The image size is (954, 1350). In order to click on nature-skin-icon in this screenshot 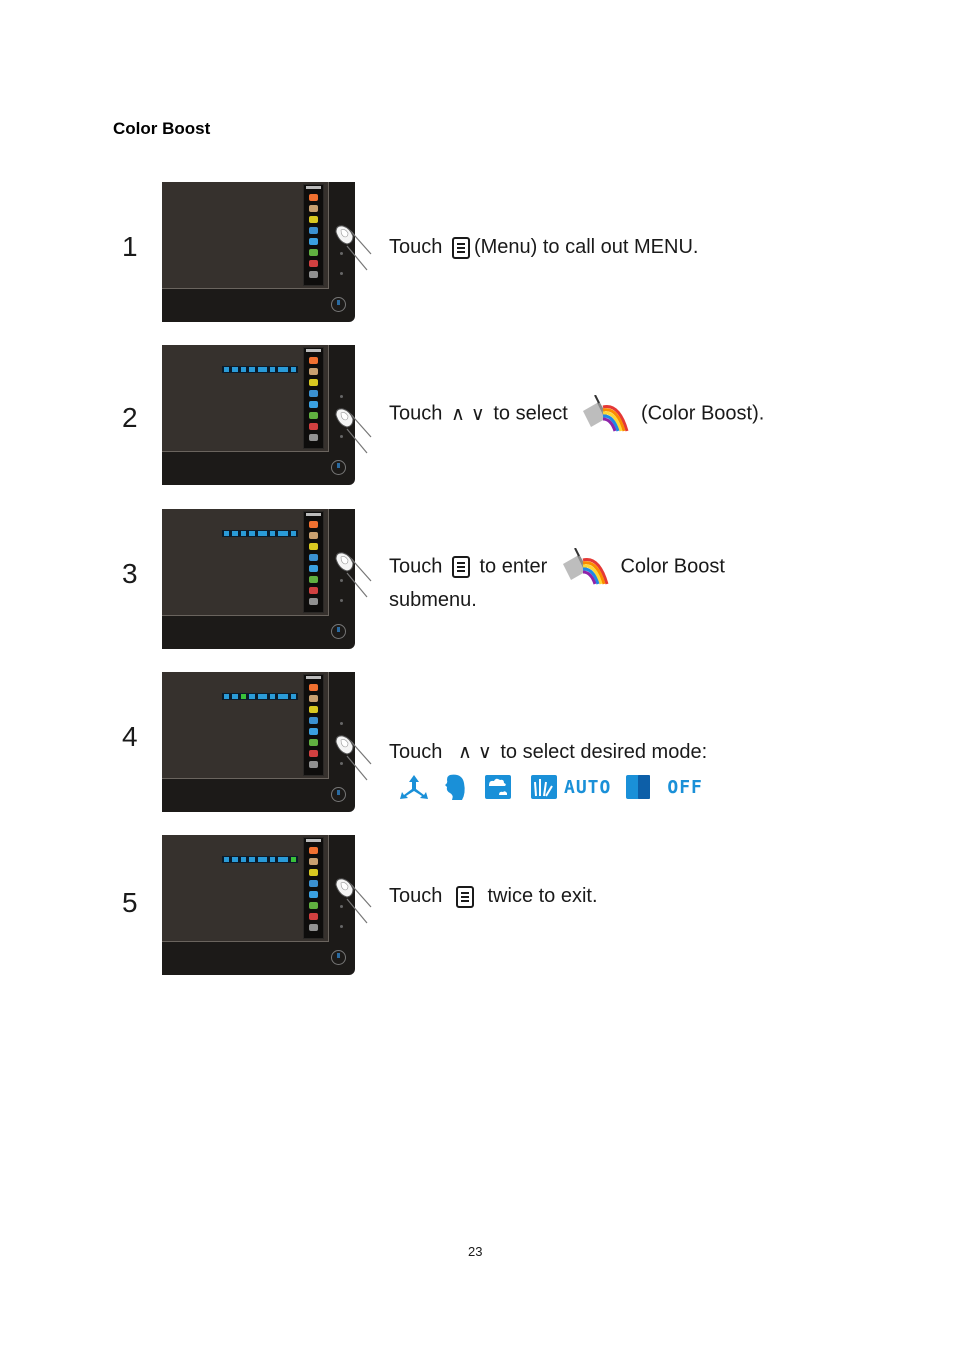, I will do `click(455, 787)`.